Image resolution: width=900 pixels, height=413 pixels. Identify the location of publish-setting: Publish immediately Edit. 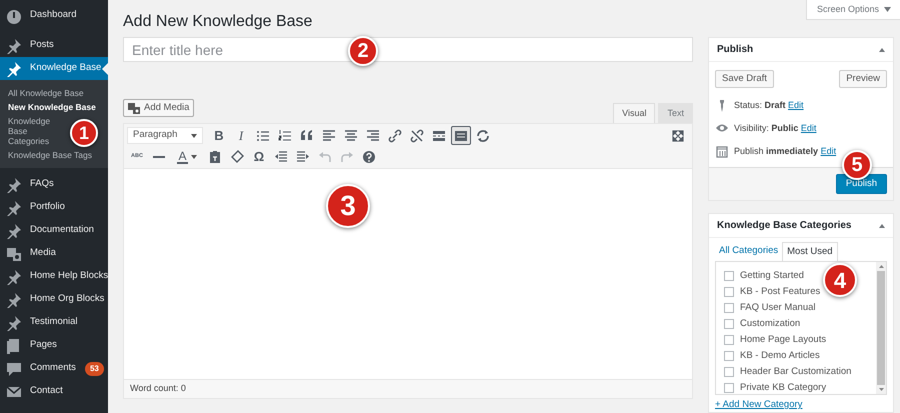
(785, 151).